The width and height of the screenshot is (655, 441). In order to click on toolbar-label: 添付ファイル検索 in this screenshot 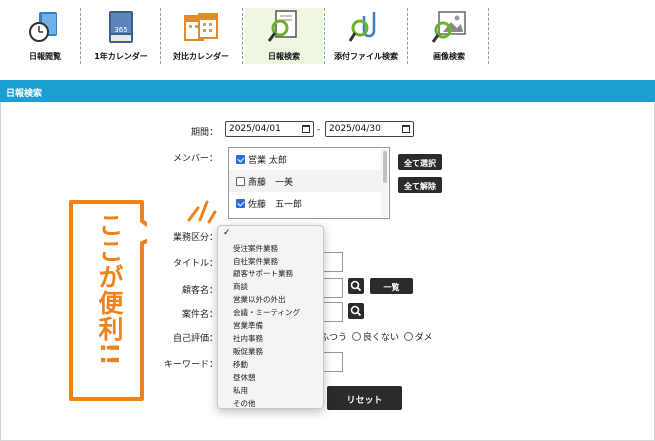, I will do `click(366, 56)`.